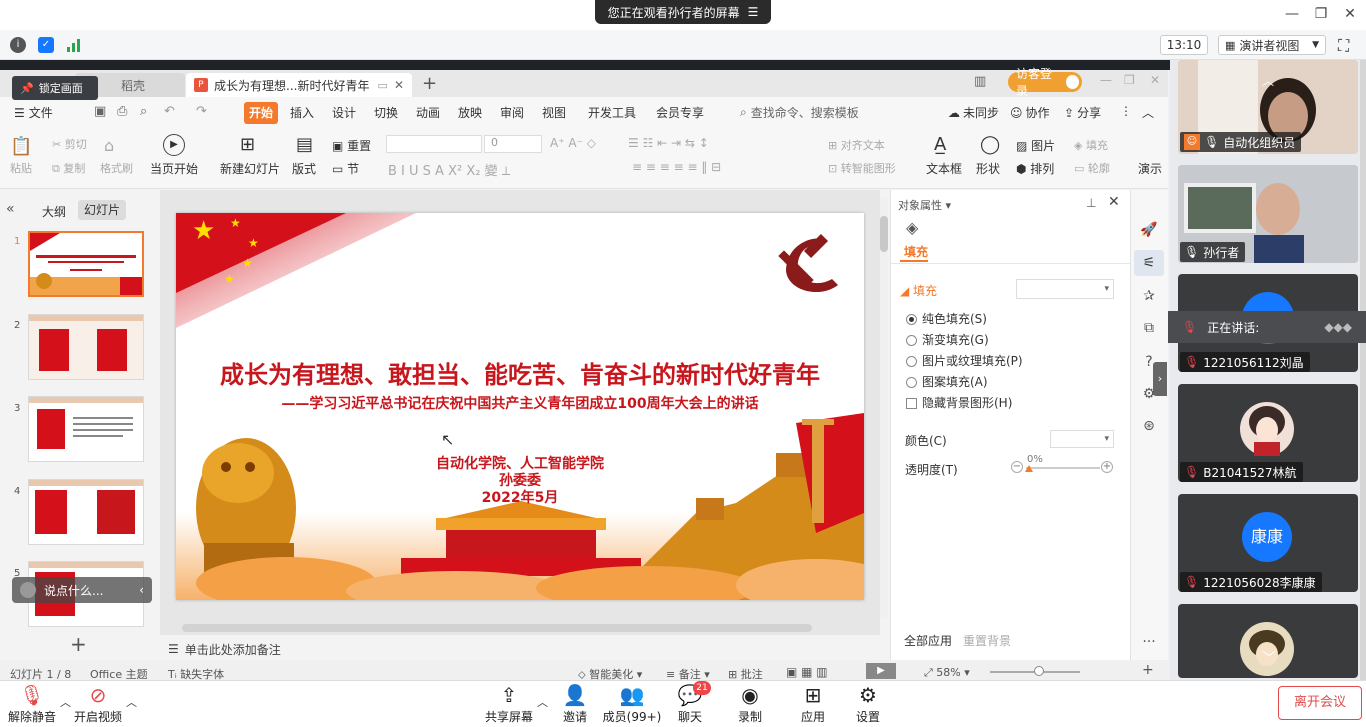 Image resolution: width=1366 pixels, height=727 pixels. Describe the element at coordinates (302, 112) in the screenshot. I see `tab-insert: 插入` at that location.